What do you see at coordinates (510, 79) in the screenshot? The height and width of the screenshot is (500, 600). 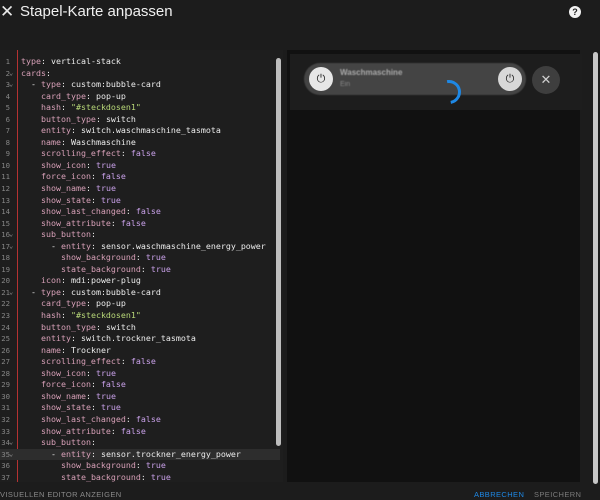 I see `sub-button-power-plug-icon: ⏻` at bounding box center [510, 79].